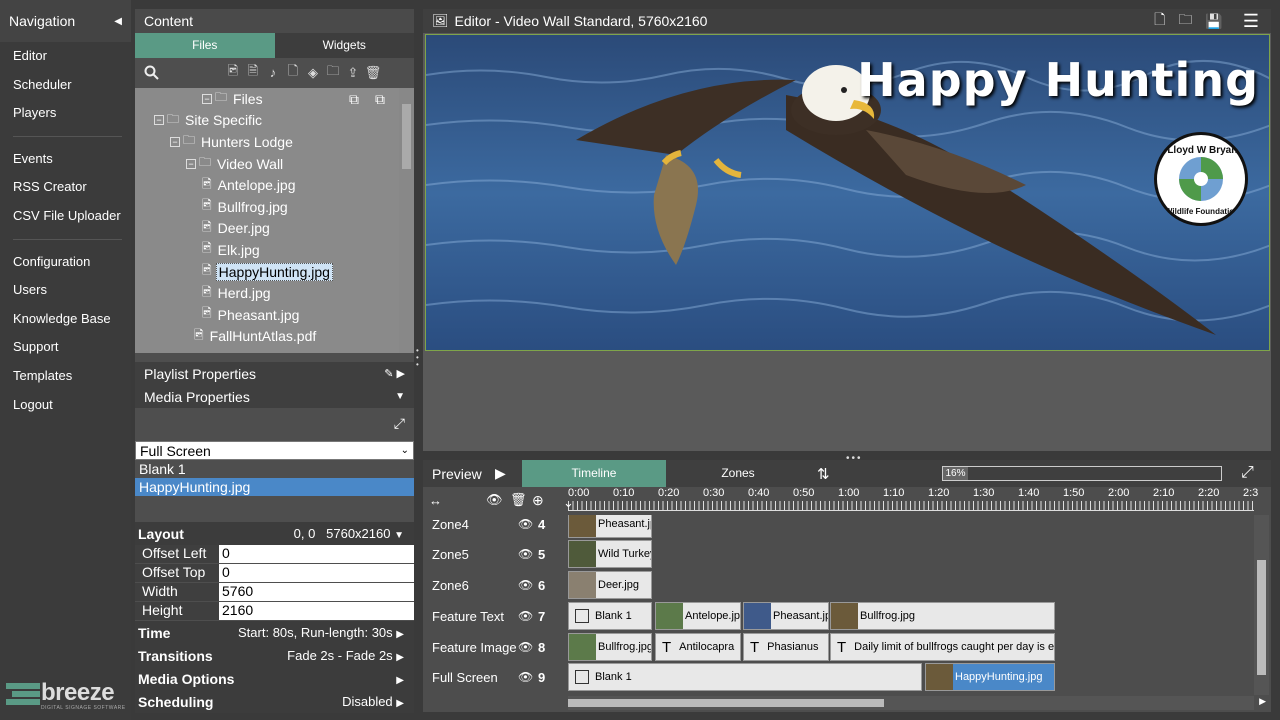  I want to click on tree-folder: − 🗀 Video Wall, so click(268, 164).